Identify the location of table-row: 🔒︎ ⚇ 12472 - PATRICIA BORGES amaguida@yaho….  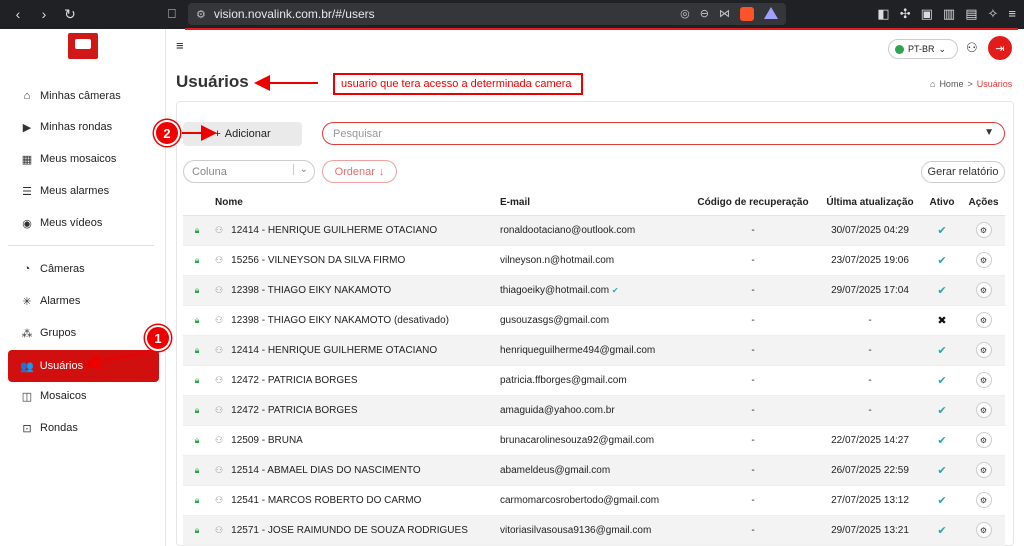
(594, 410).